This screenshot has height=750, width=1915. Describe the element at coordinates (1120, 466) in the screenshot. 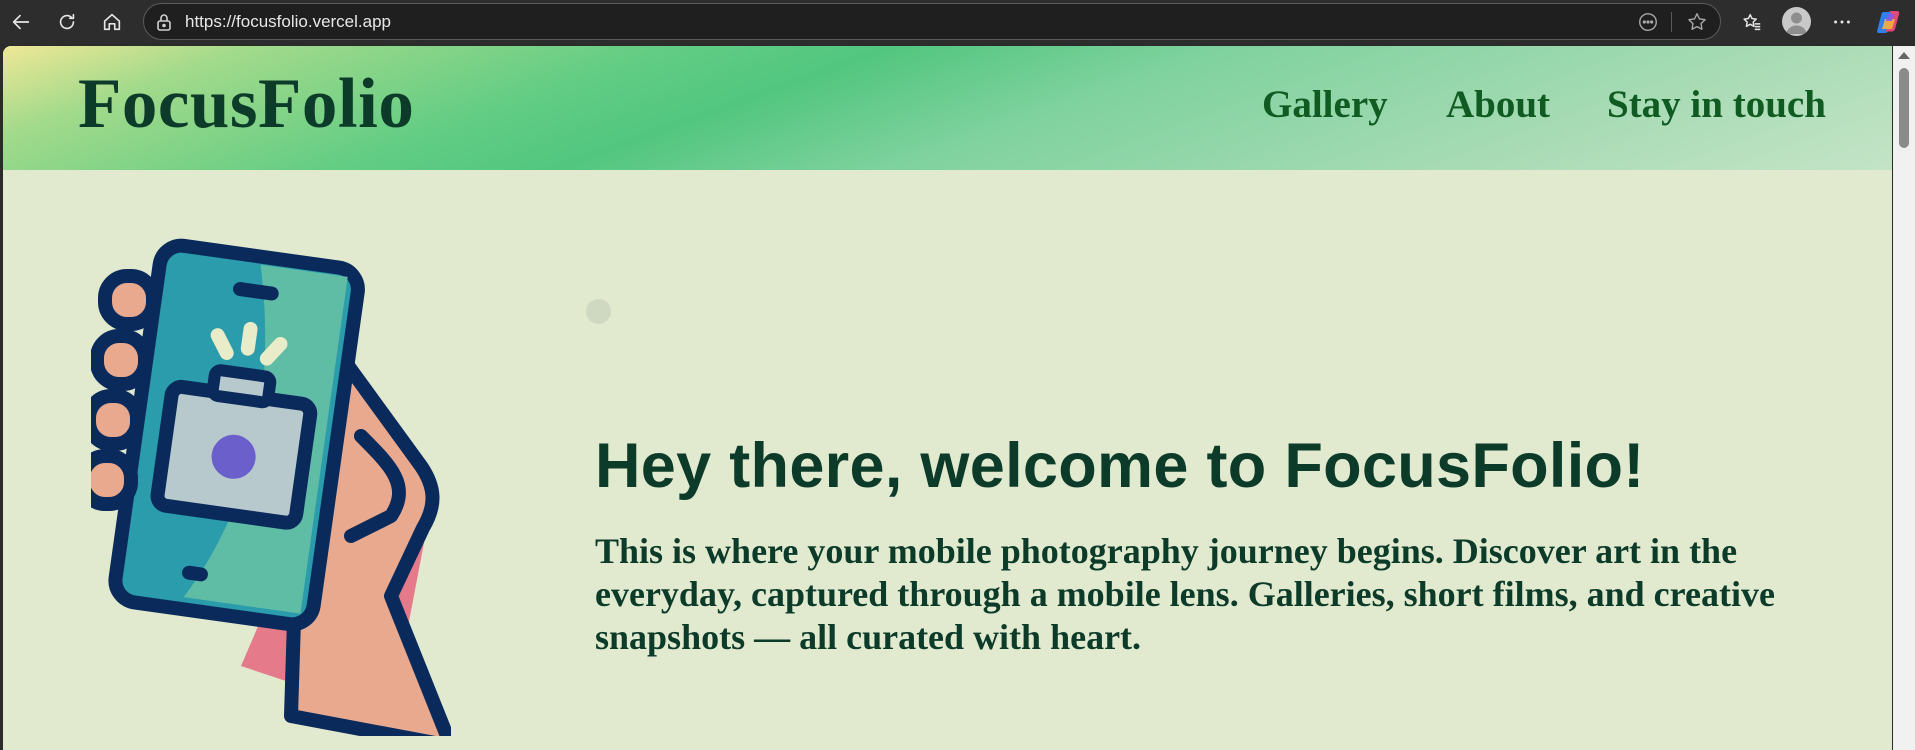

I see `hero-title: Hey there, welcome to FocusFolio!` at that location.